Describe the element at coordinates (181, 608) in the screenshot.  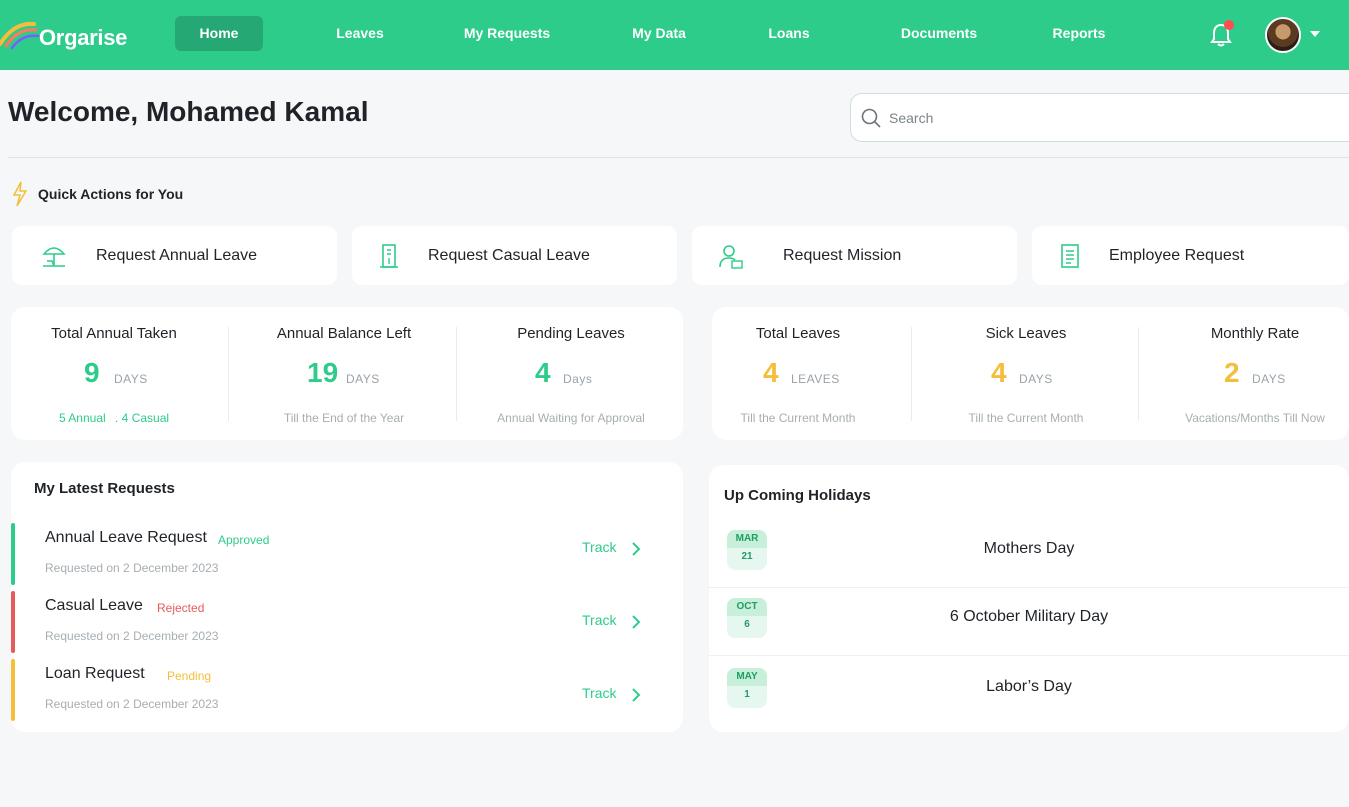
I see `status-badge: Rejected` at that location.